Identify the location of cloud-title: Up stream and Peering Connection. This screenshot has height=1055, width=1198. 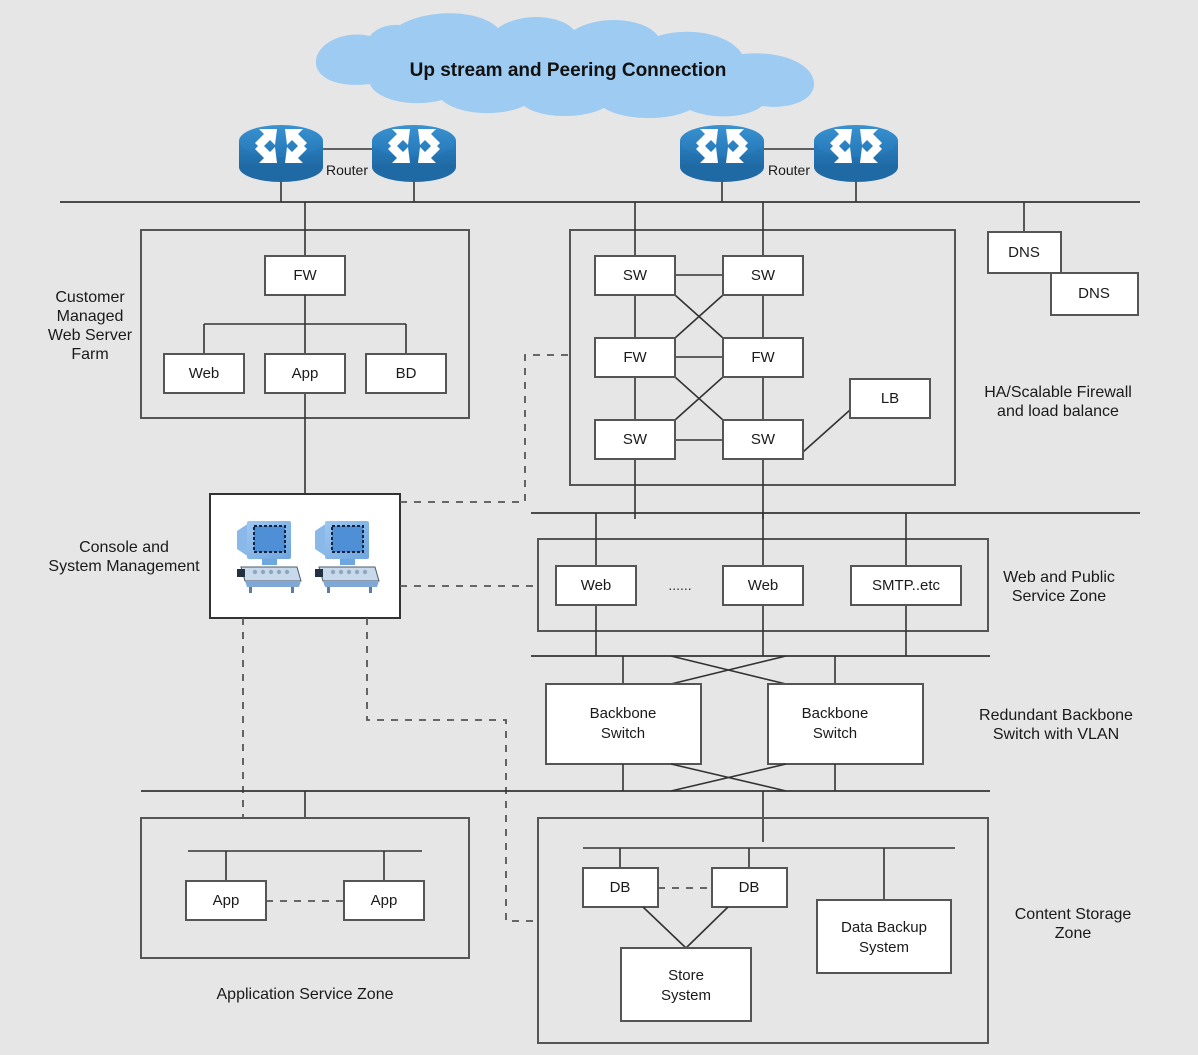
(568, 70).